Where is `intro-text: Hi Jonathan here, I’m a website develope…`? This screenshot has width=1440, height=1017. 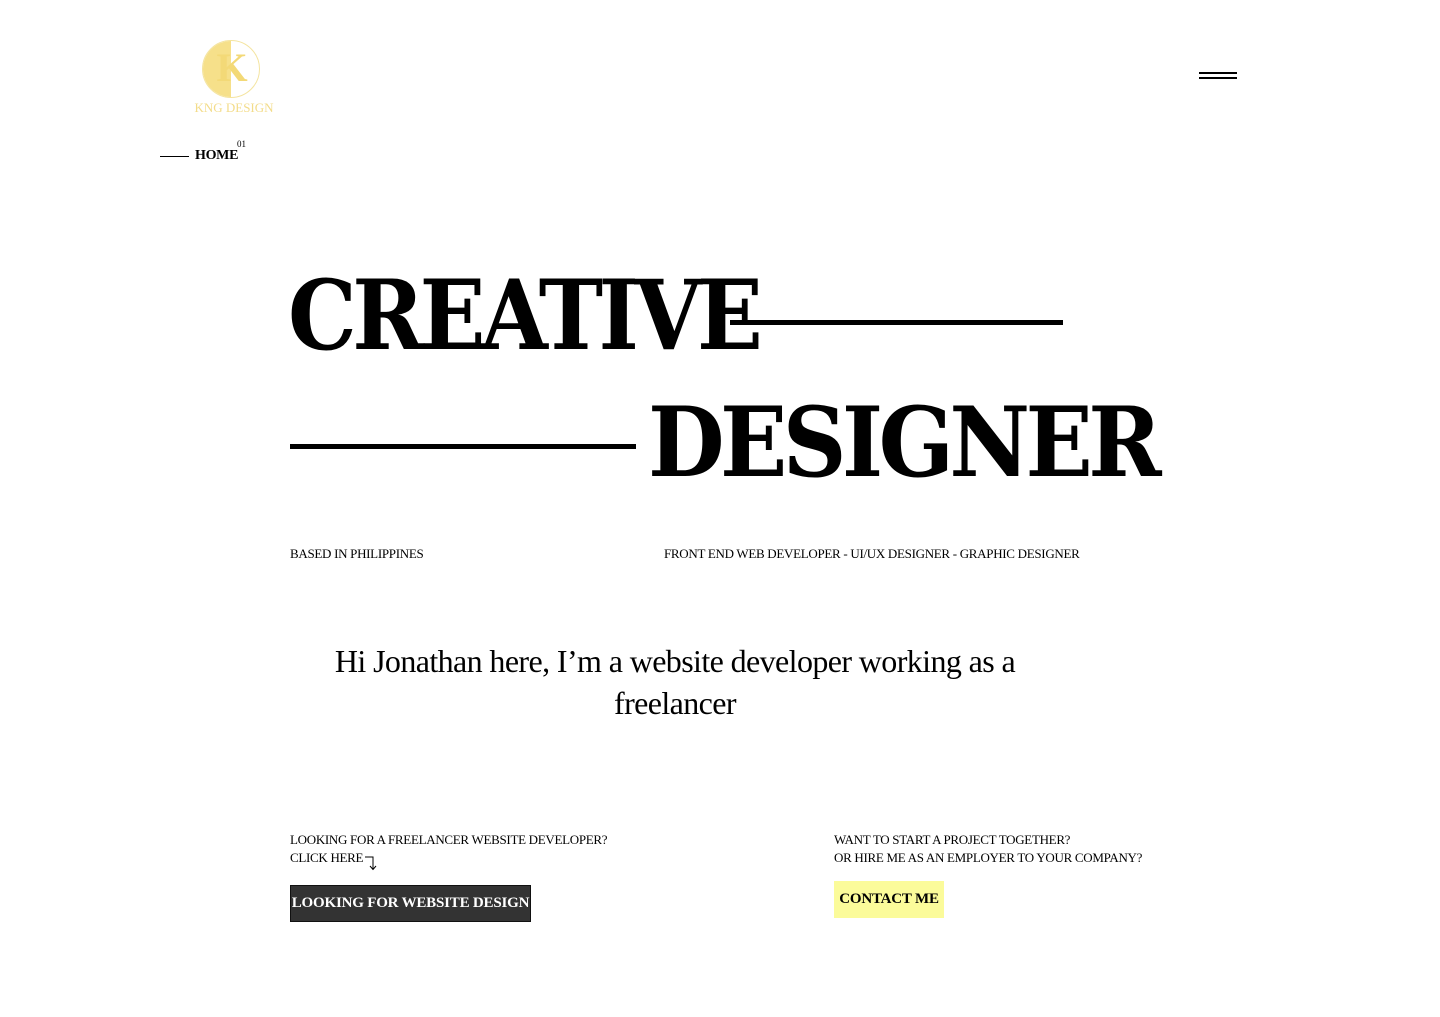
intro-text: Hi Jonathan here, I’m a website develope… is located at coordinates (675, 682).